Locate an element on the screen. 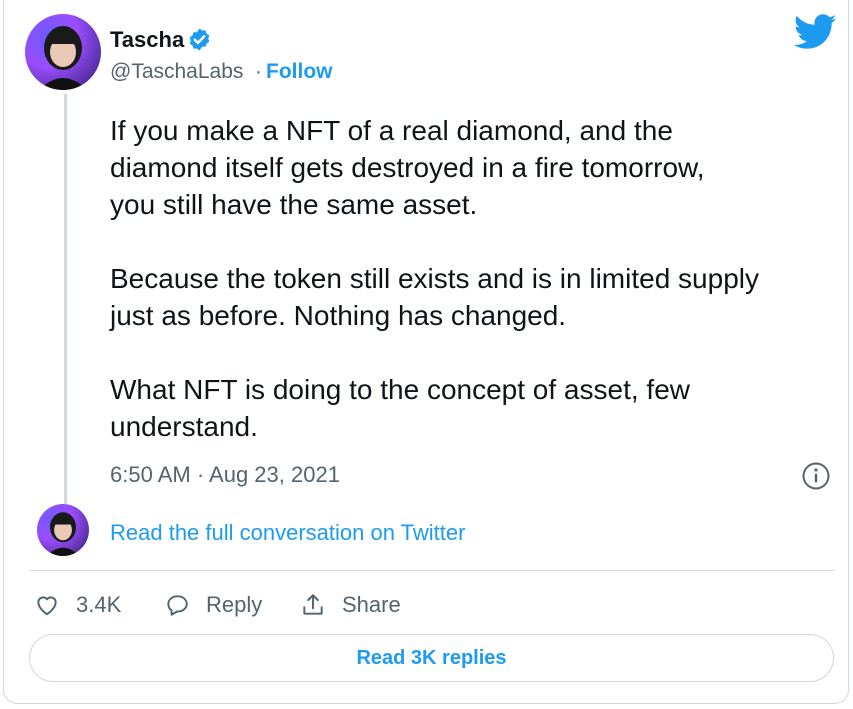 Image resolution: width=853 pixels, height=709 pixels. read-replies-label: Read 3K replies is located at coordinates (431, 657).